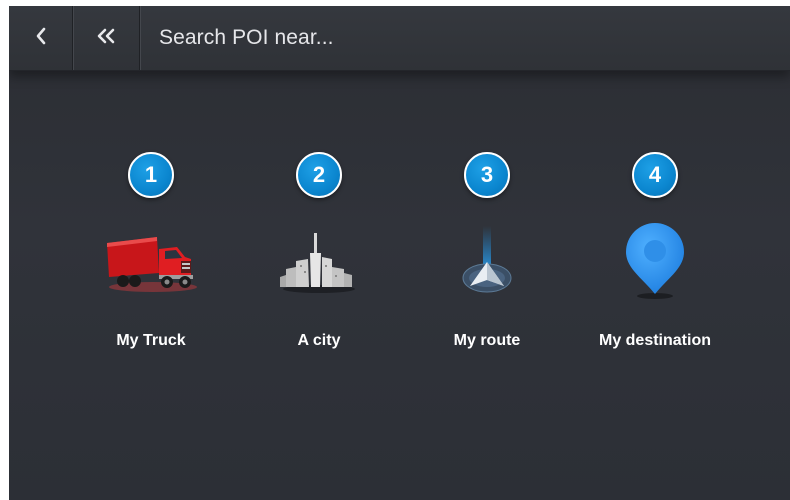  What do you see at coordinates (319, 262) in the screenshot?
I see `city-icon` at bounding box center [319, 262].